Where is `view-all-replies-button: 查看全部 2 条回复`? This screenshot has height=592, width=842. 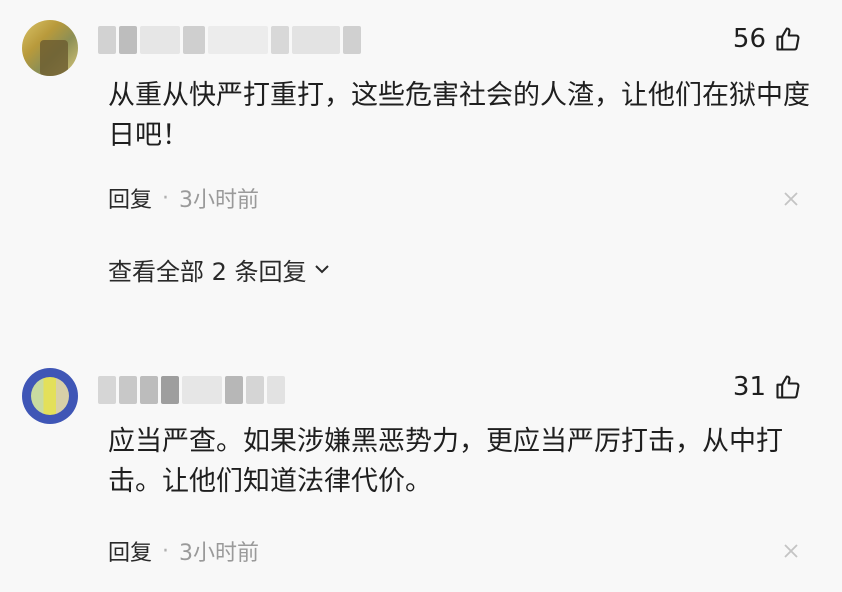
view-all-replies-button: 查看全部 2 条回复 is located at coordinates (219, 269).